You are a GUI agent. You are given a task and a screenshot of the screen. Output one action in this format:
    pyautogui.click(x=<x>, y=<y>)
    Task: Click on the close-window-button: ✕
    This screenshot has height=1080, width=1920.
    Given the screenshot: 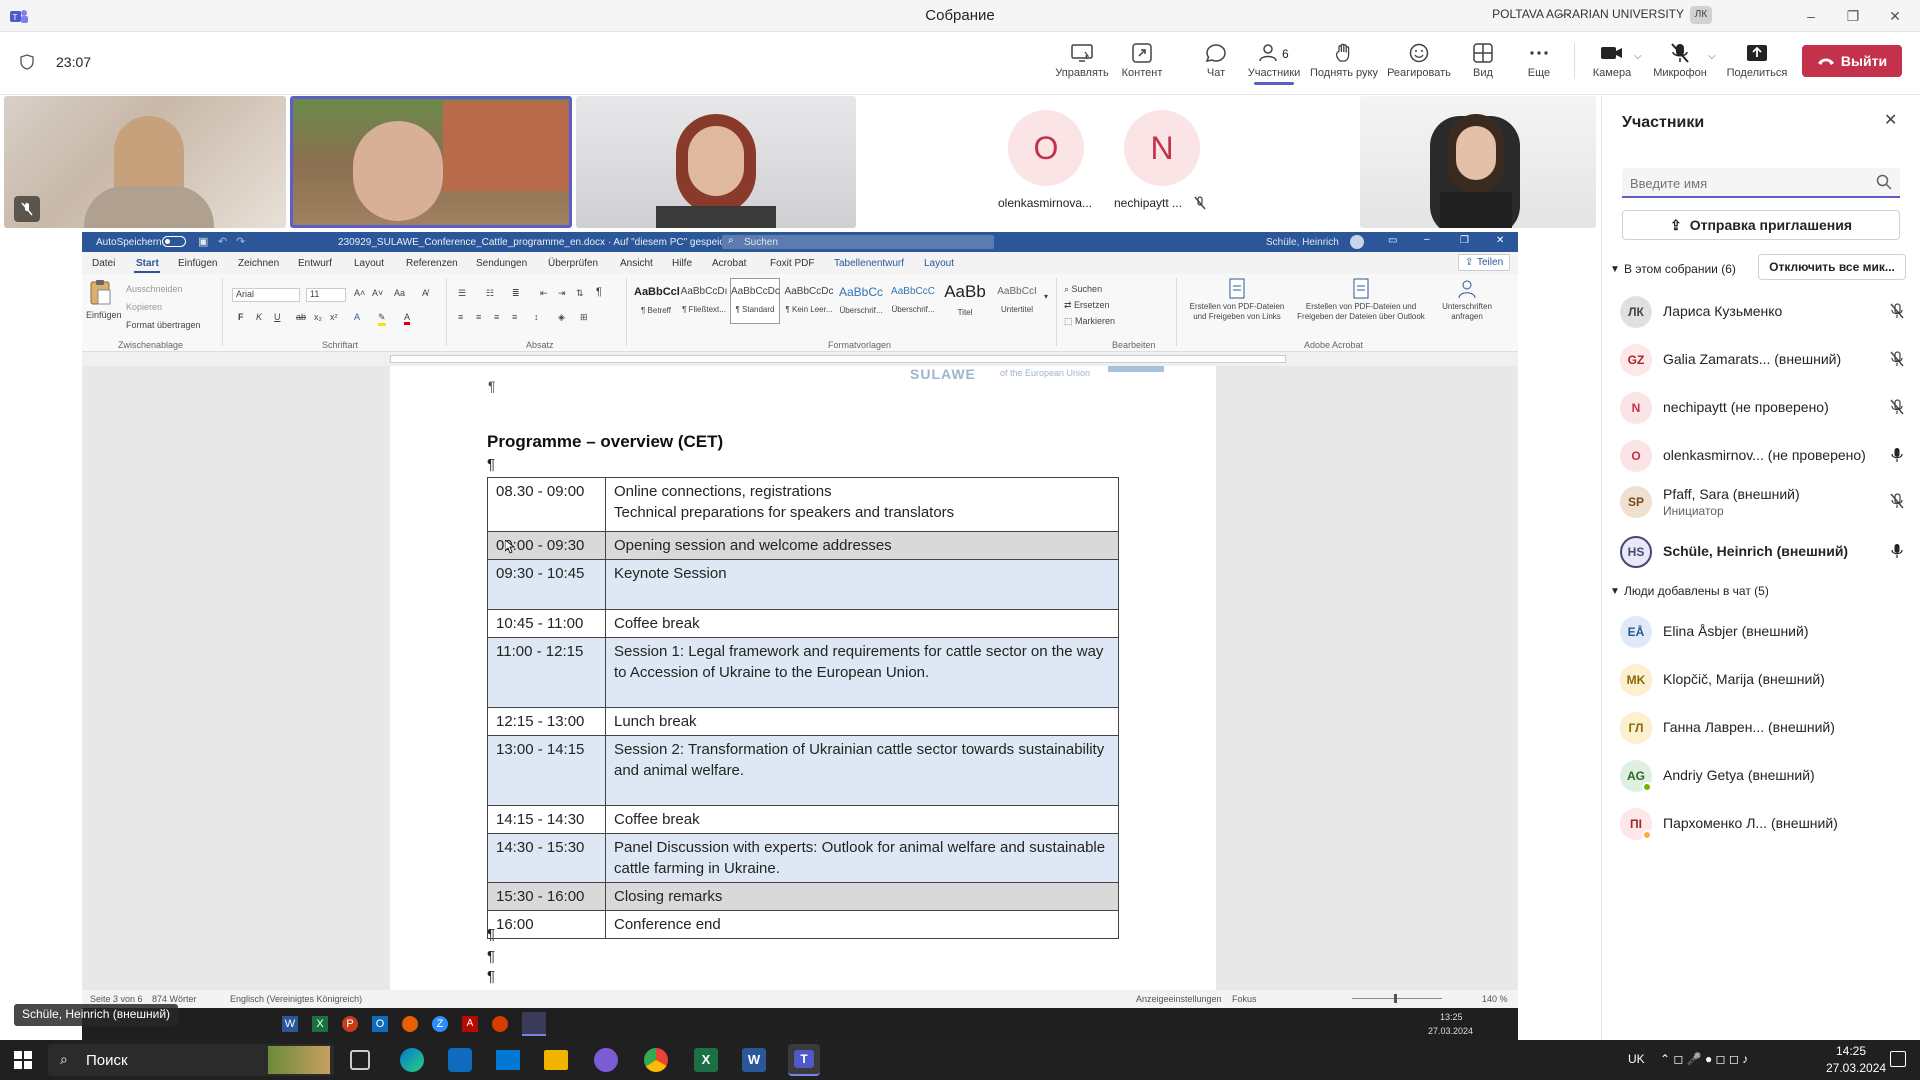 What is the action you would take?
    pyautogui.click(x=1895, y=16)
    